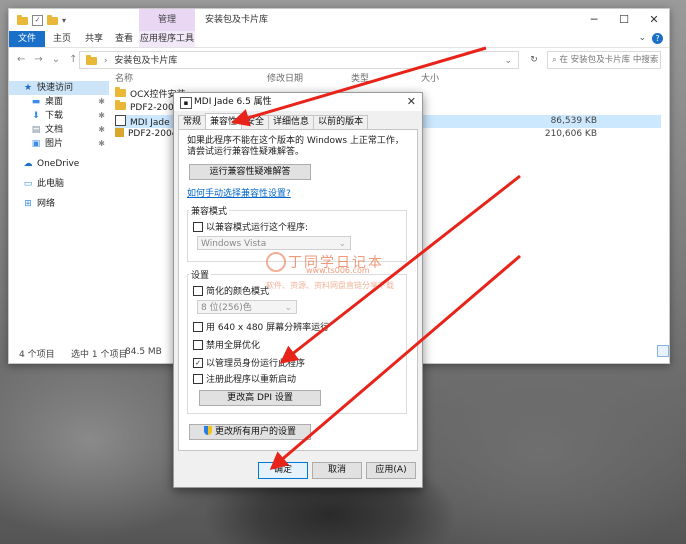  What do you see at coordinates (400, 269) in the screenshot?
I see `arrow-to-admin-checkbox` at bounding box center [400, 269].